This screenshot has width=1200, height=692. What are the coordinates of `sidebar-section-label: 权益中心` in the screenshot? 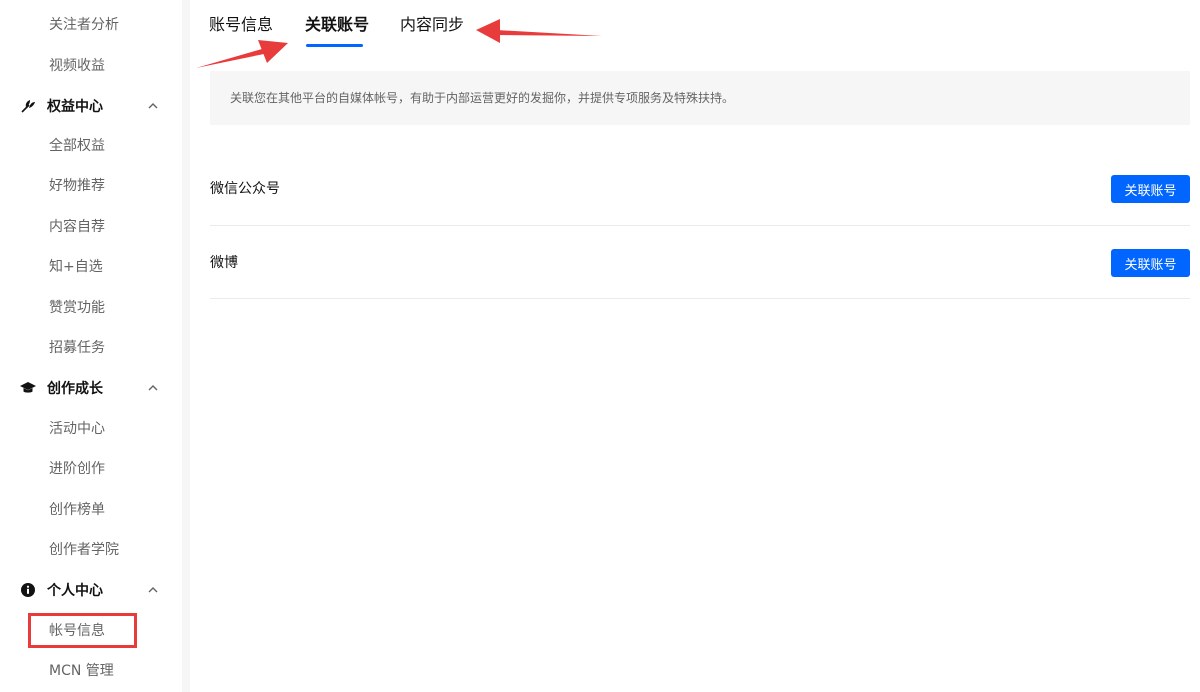 It's located at (75, 107).